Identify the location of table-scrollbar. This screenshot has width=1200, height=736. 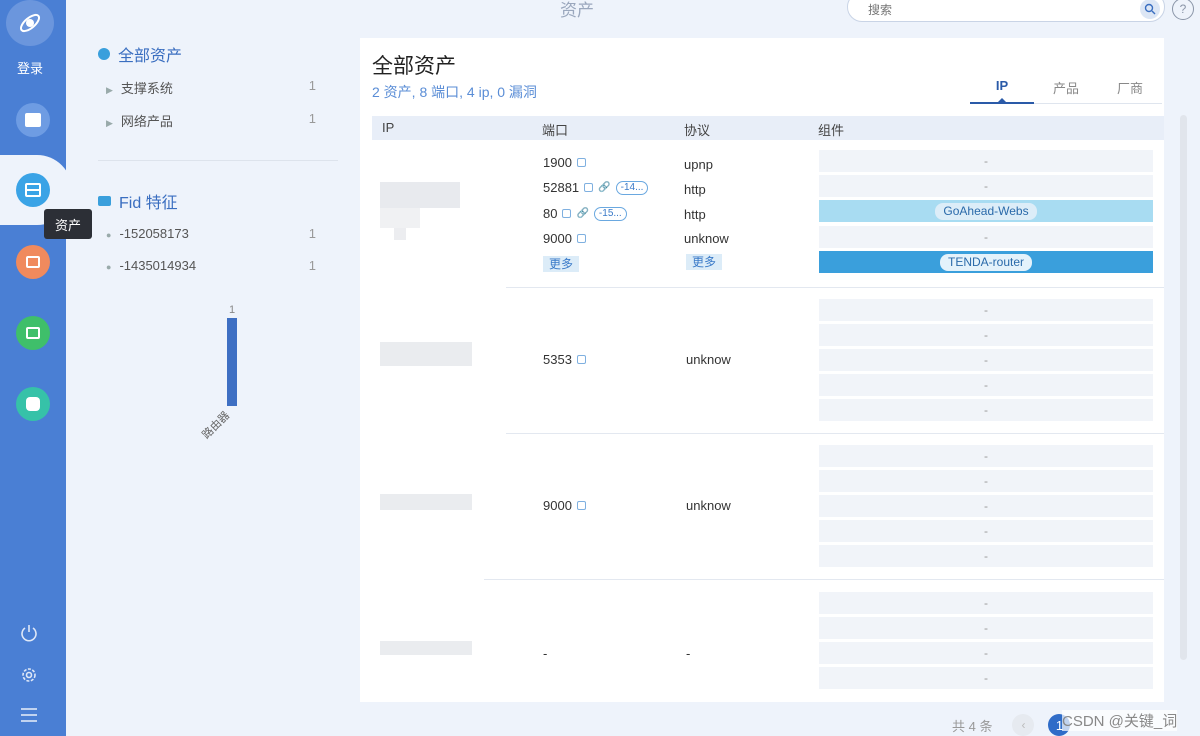
(1183, 387).